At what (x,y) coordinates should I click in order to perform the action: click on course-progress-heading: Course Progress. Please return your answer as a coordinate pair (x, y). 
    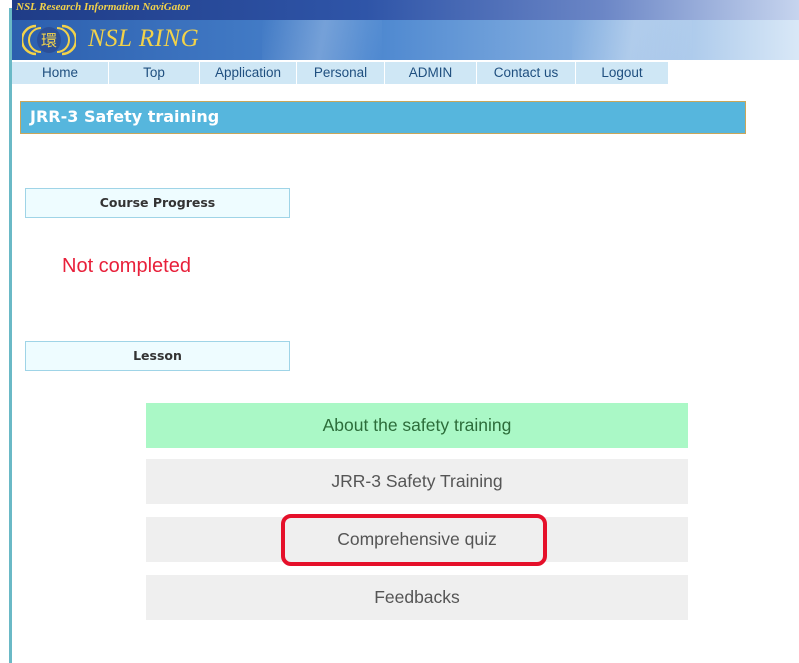
    Looking at the image, I should click on (157, 203).